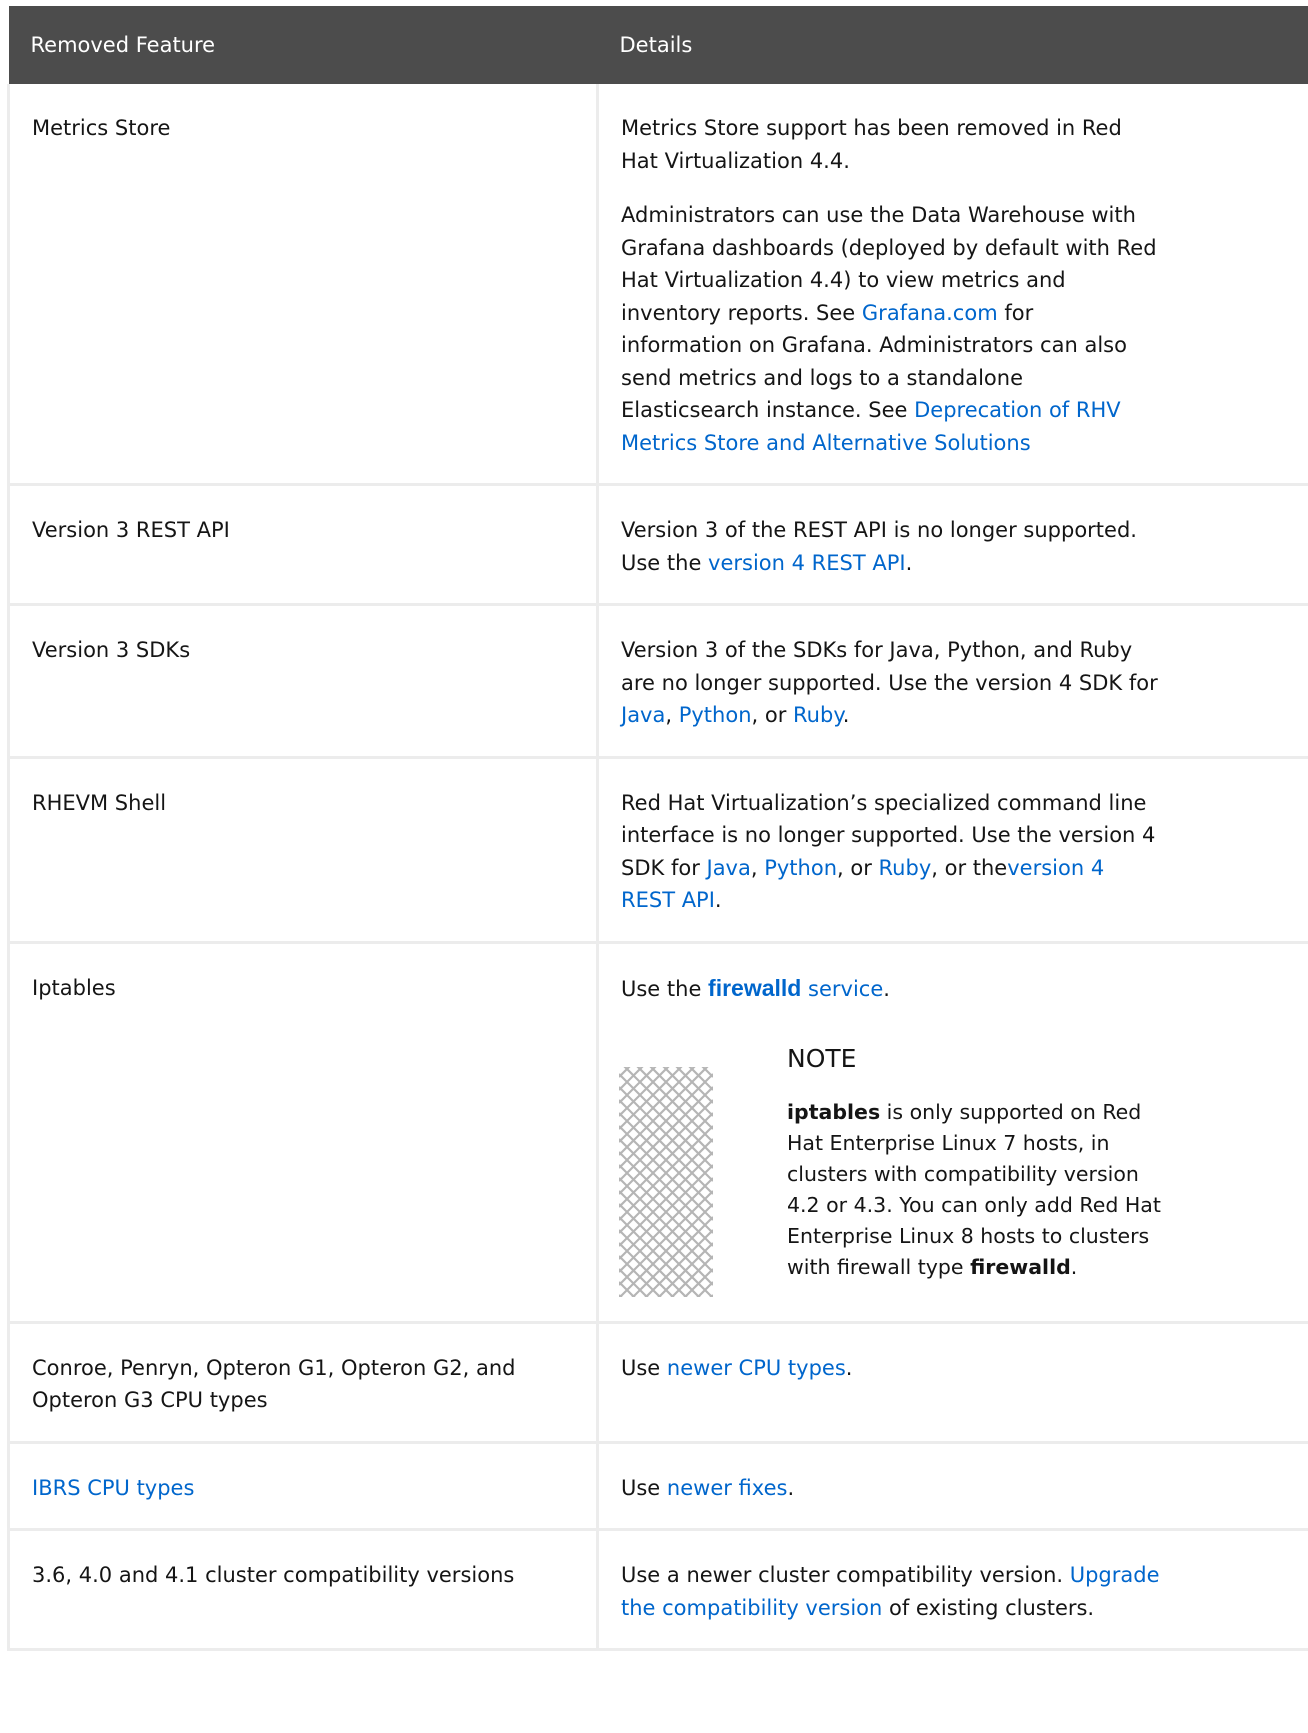 This screenshot has height=1733, width=1308. What do you see at coordinates (807, 563) in the screenshot?
I see `rest-api-v4-link: version 4 REST API` at bounding box center [807, 563].